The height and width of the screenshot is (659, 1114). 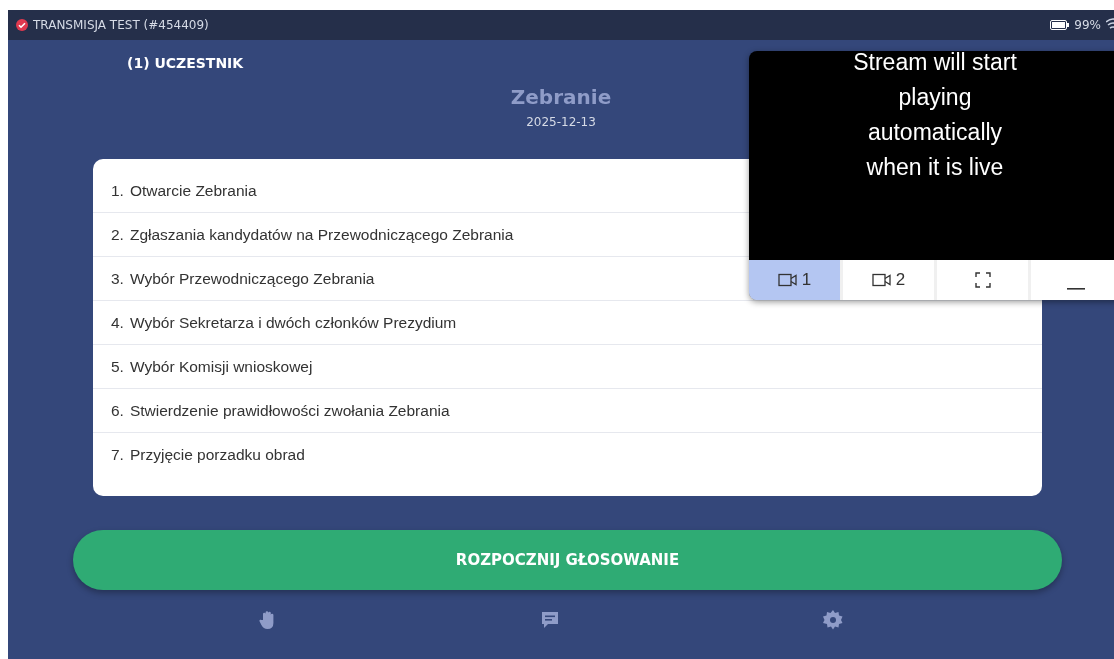 What do you see at coordinates (221, 366) in the screenshot?
I see `agenda-item: Wybór Komisji wnioskowej` at bounding box center [221, 366].